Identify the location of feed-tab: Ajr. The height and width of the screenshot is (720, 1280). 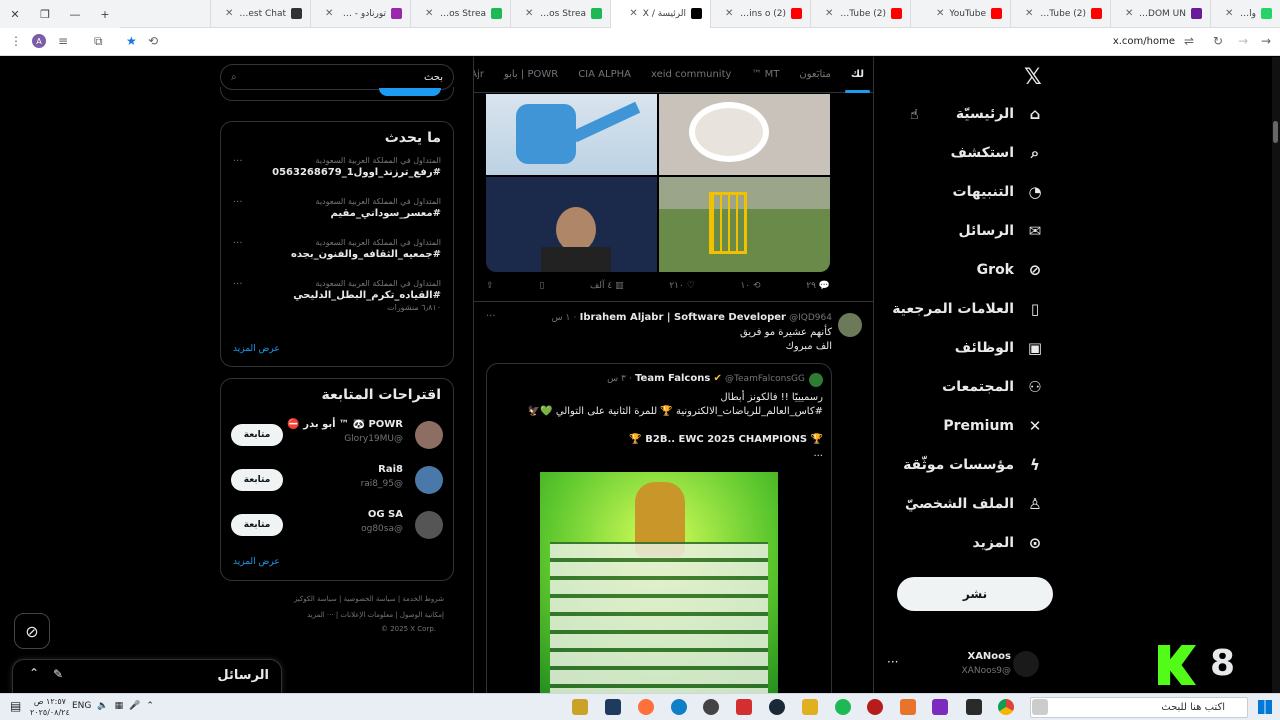
(484, 75).